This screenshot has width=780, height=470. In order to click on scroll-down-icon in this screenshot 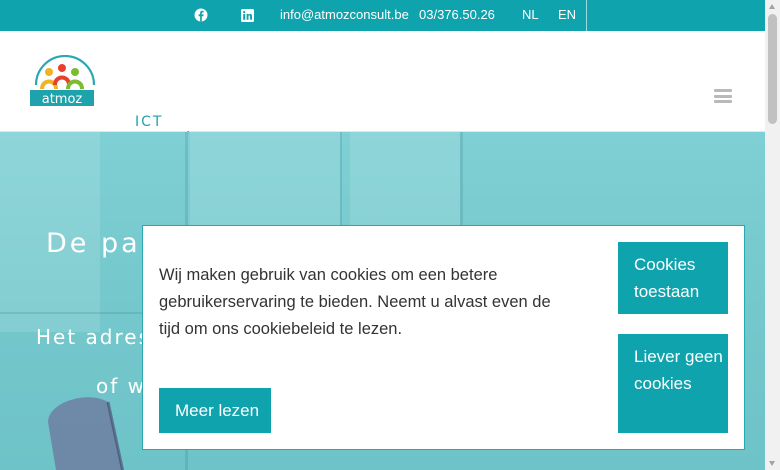, I will do `click(772, 463)`.